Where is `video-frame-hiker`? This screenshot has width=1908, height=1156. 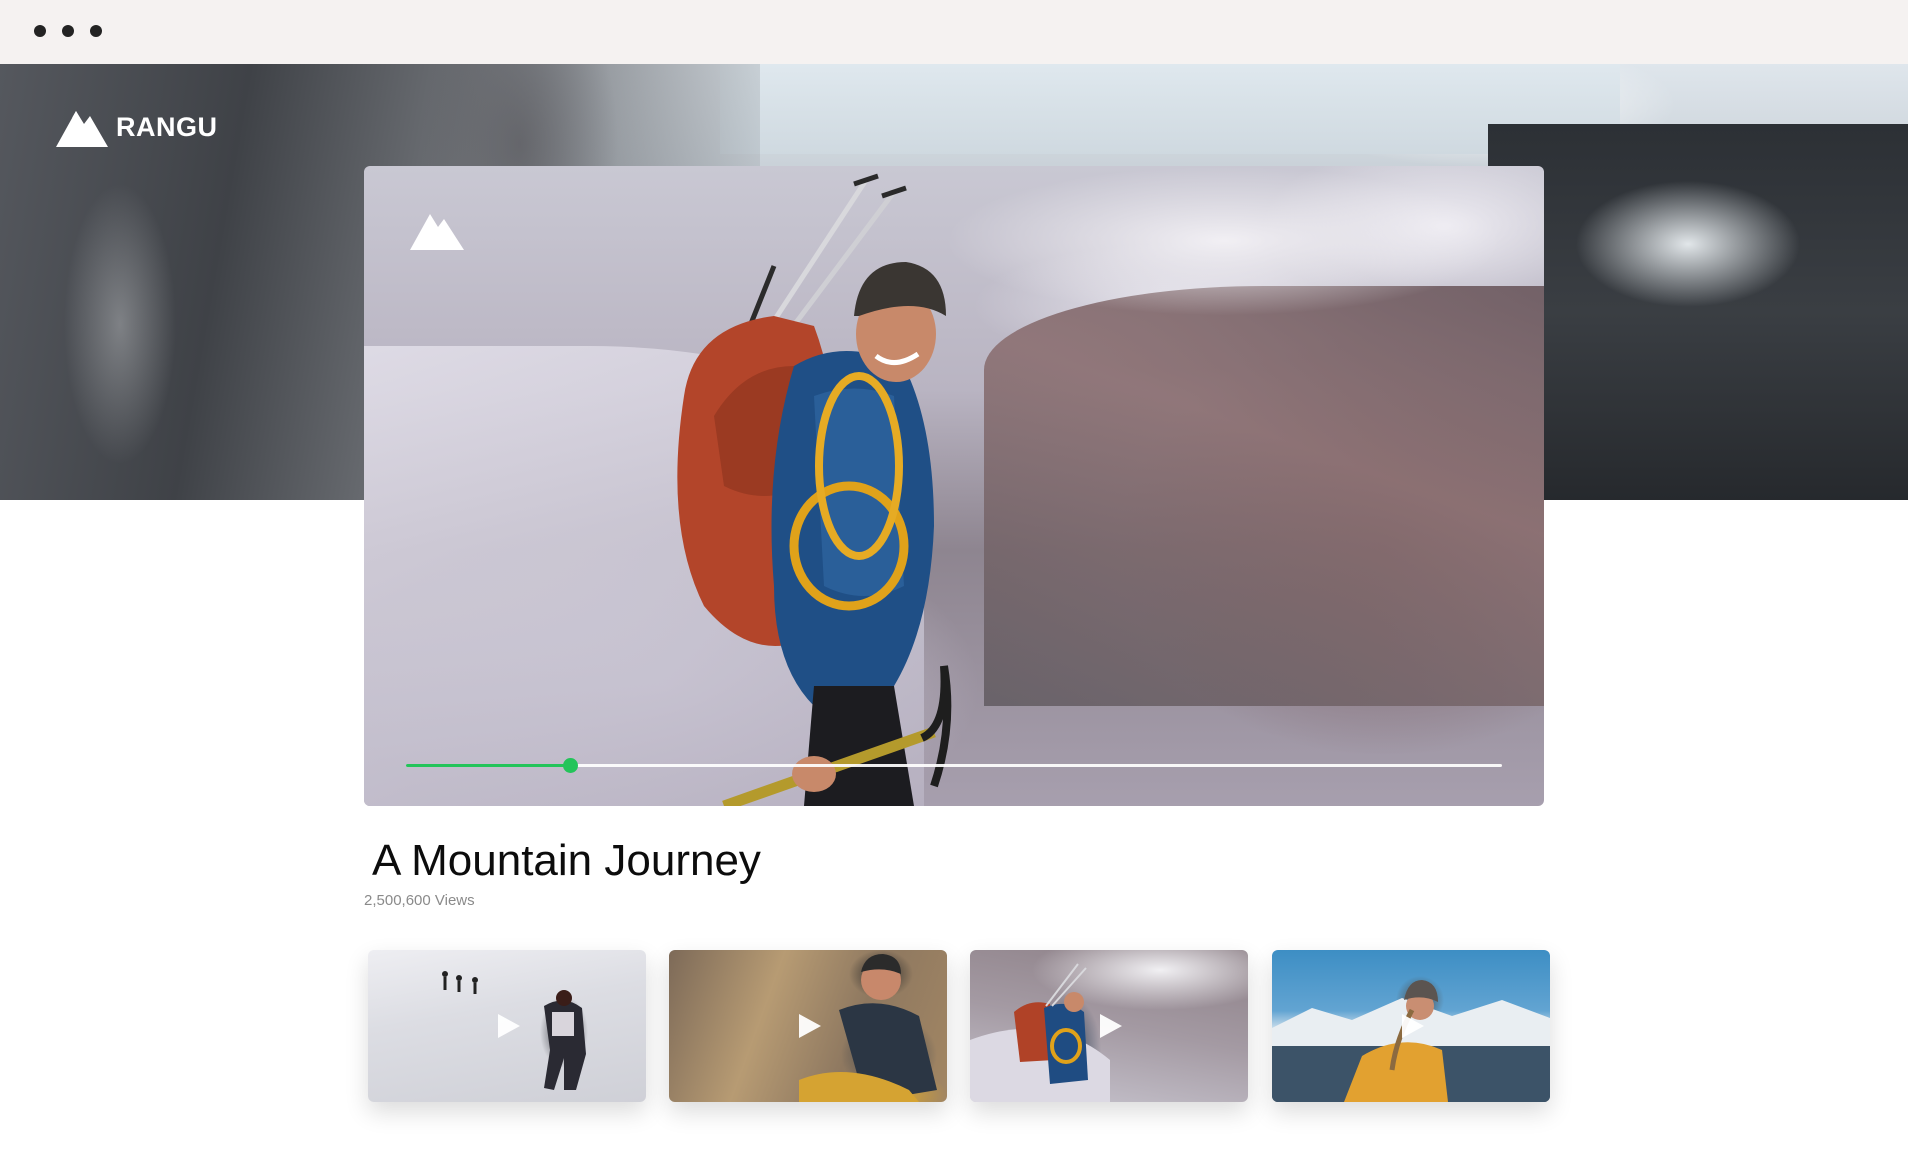
video-frame-hiker is located at coordinates (814, 489).